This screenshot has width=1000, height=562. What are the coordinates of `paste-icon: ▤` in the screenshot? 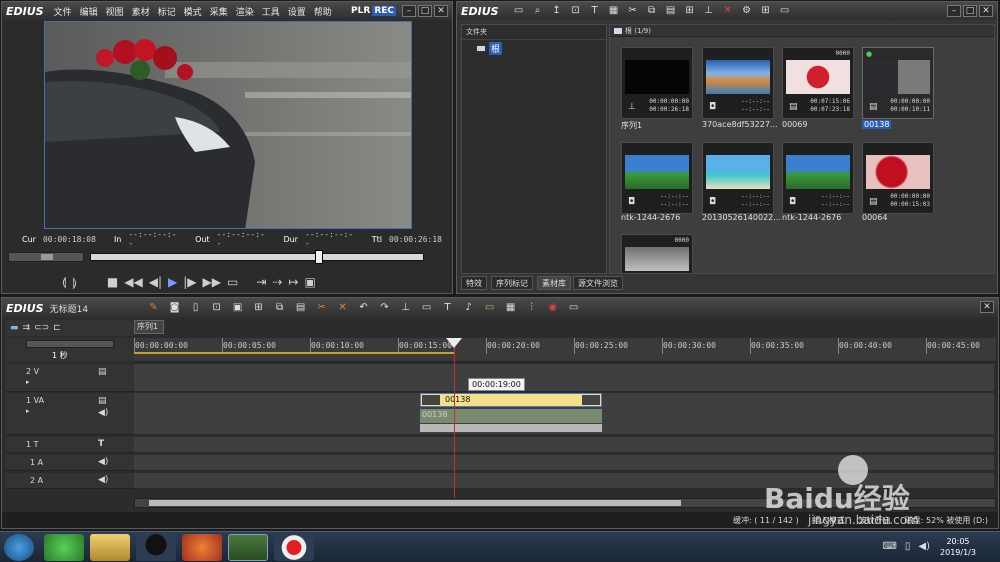 It's located at (671, 11).